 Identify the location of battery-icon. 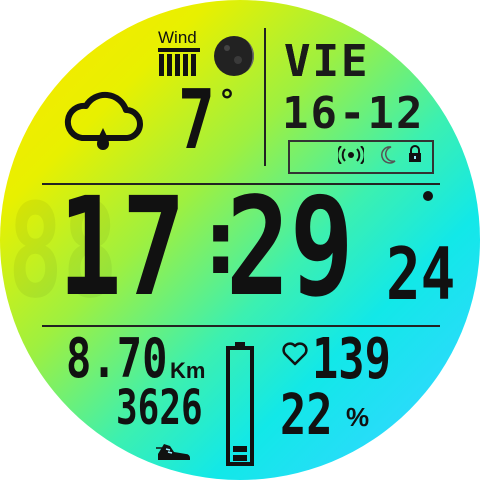
(240, 404).